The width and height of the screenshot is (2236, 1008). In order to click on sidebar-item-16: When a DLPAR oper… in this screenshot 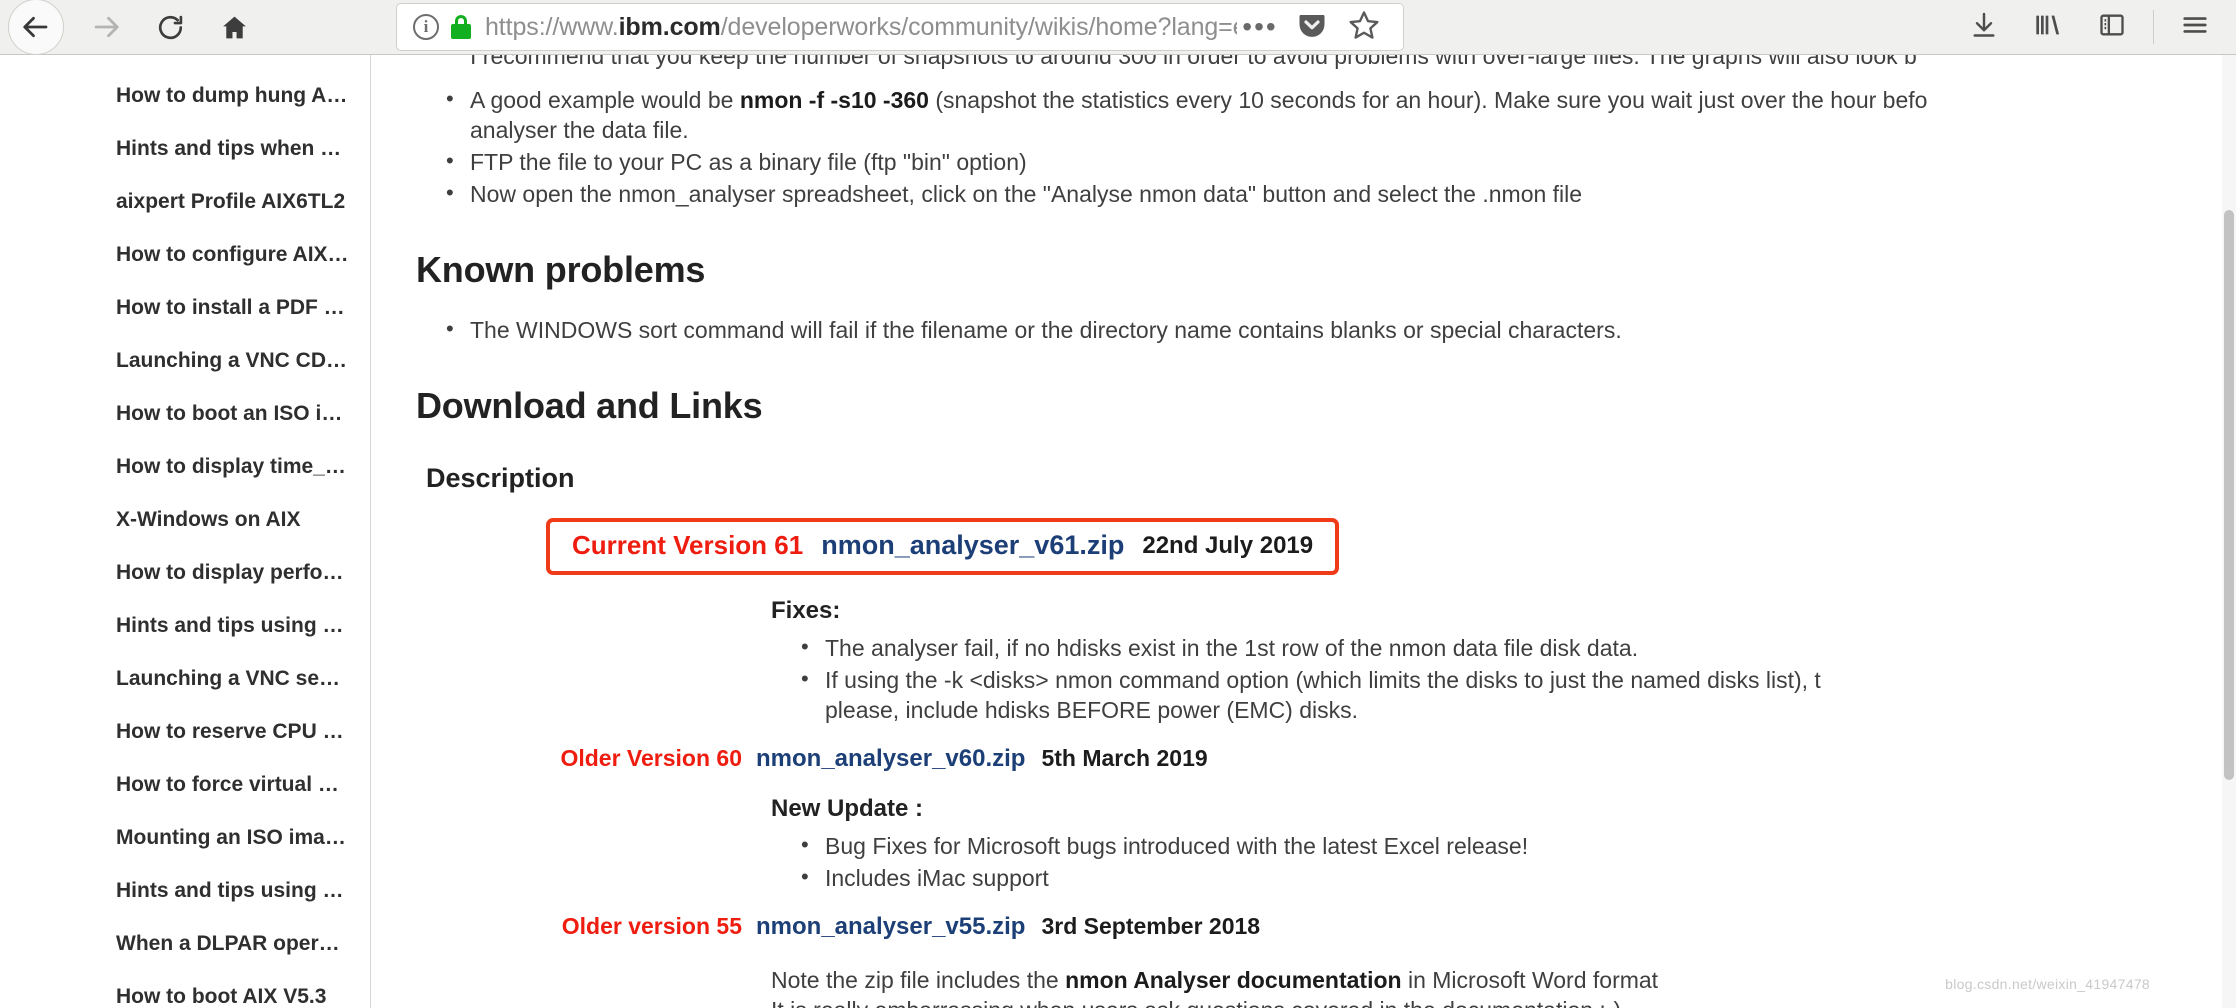, I will do `click(185, 943)`.